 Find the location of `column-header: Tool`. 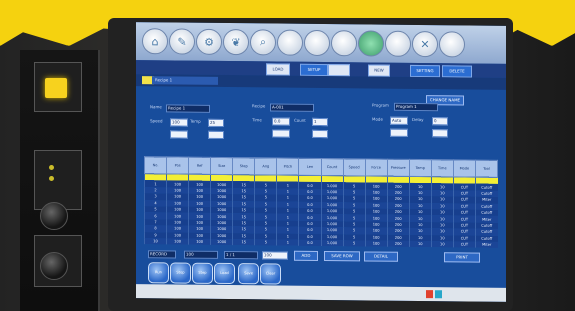

column-header: Tool is located at coordinates (486, 169).